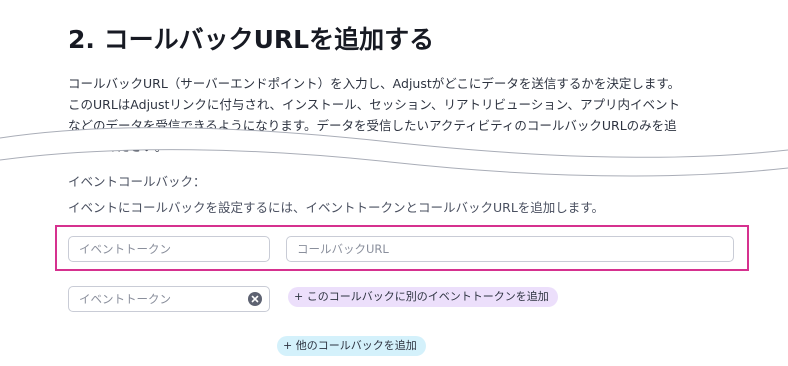 This screenshot has width=788, height=366. I want to click on add-callback-button: + 他のコールバックを追加, so click(351, 346).